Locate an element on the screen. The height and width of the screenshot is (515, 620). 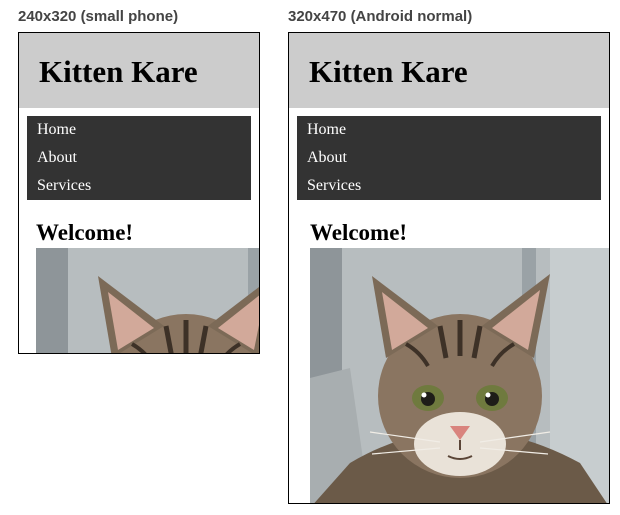
kitten-illustration is located at coordinates (147, 300).